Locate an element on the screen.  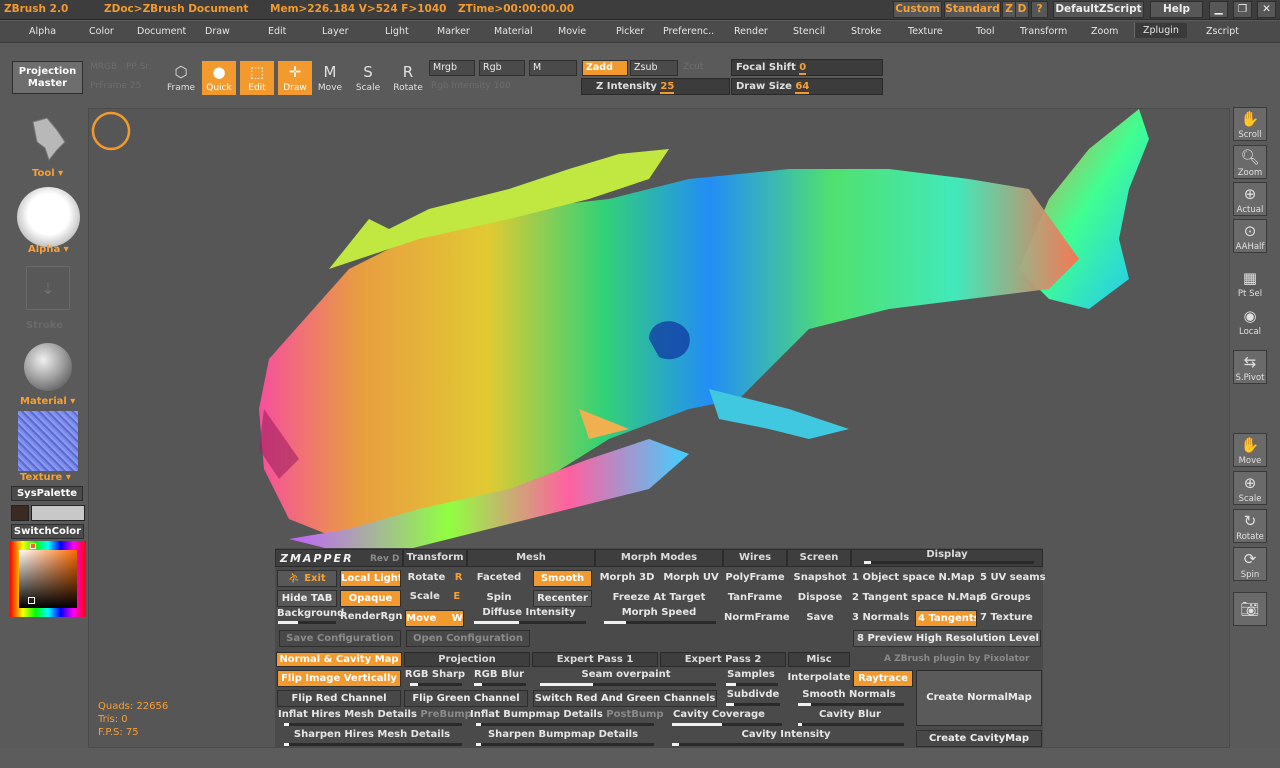
menu-document: Document is located at coordinates (161, 31).